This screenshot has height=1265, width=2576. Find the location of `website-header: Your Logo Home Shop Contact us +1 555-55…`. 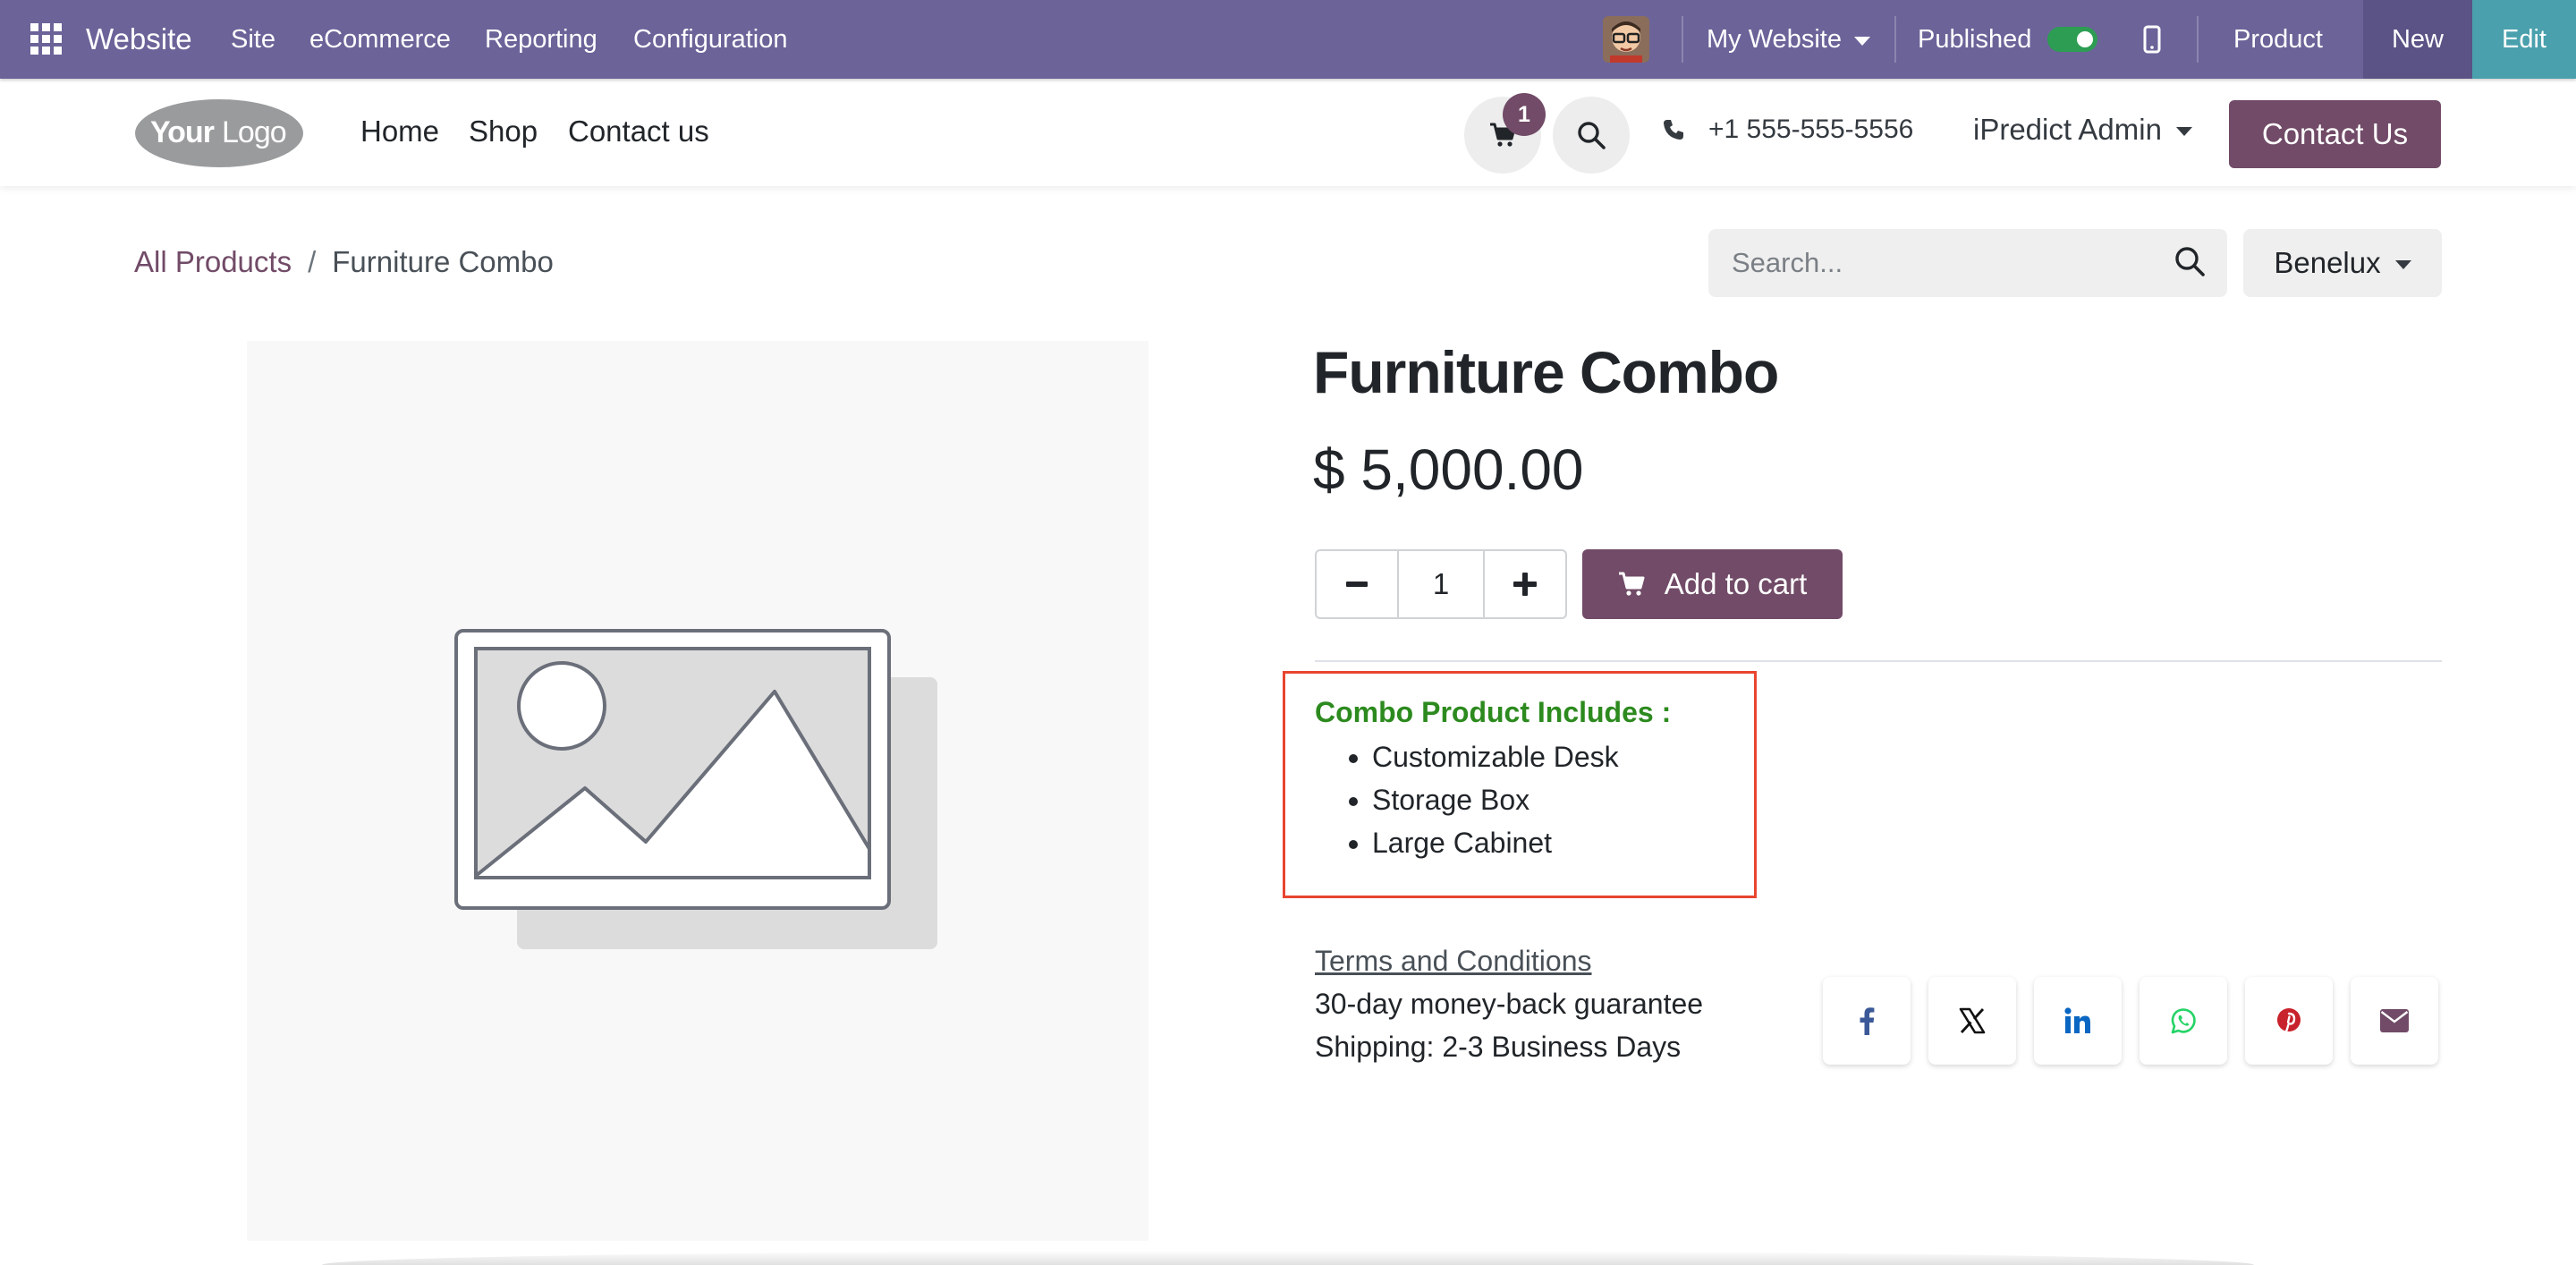

website-header: Your Logo Home Shop Contact us +1 555-55… is located at coordinates (1288, 132).